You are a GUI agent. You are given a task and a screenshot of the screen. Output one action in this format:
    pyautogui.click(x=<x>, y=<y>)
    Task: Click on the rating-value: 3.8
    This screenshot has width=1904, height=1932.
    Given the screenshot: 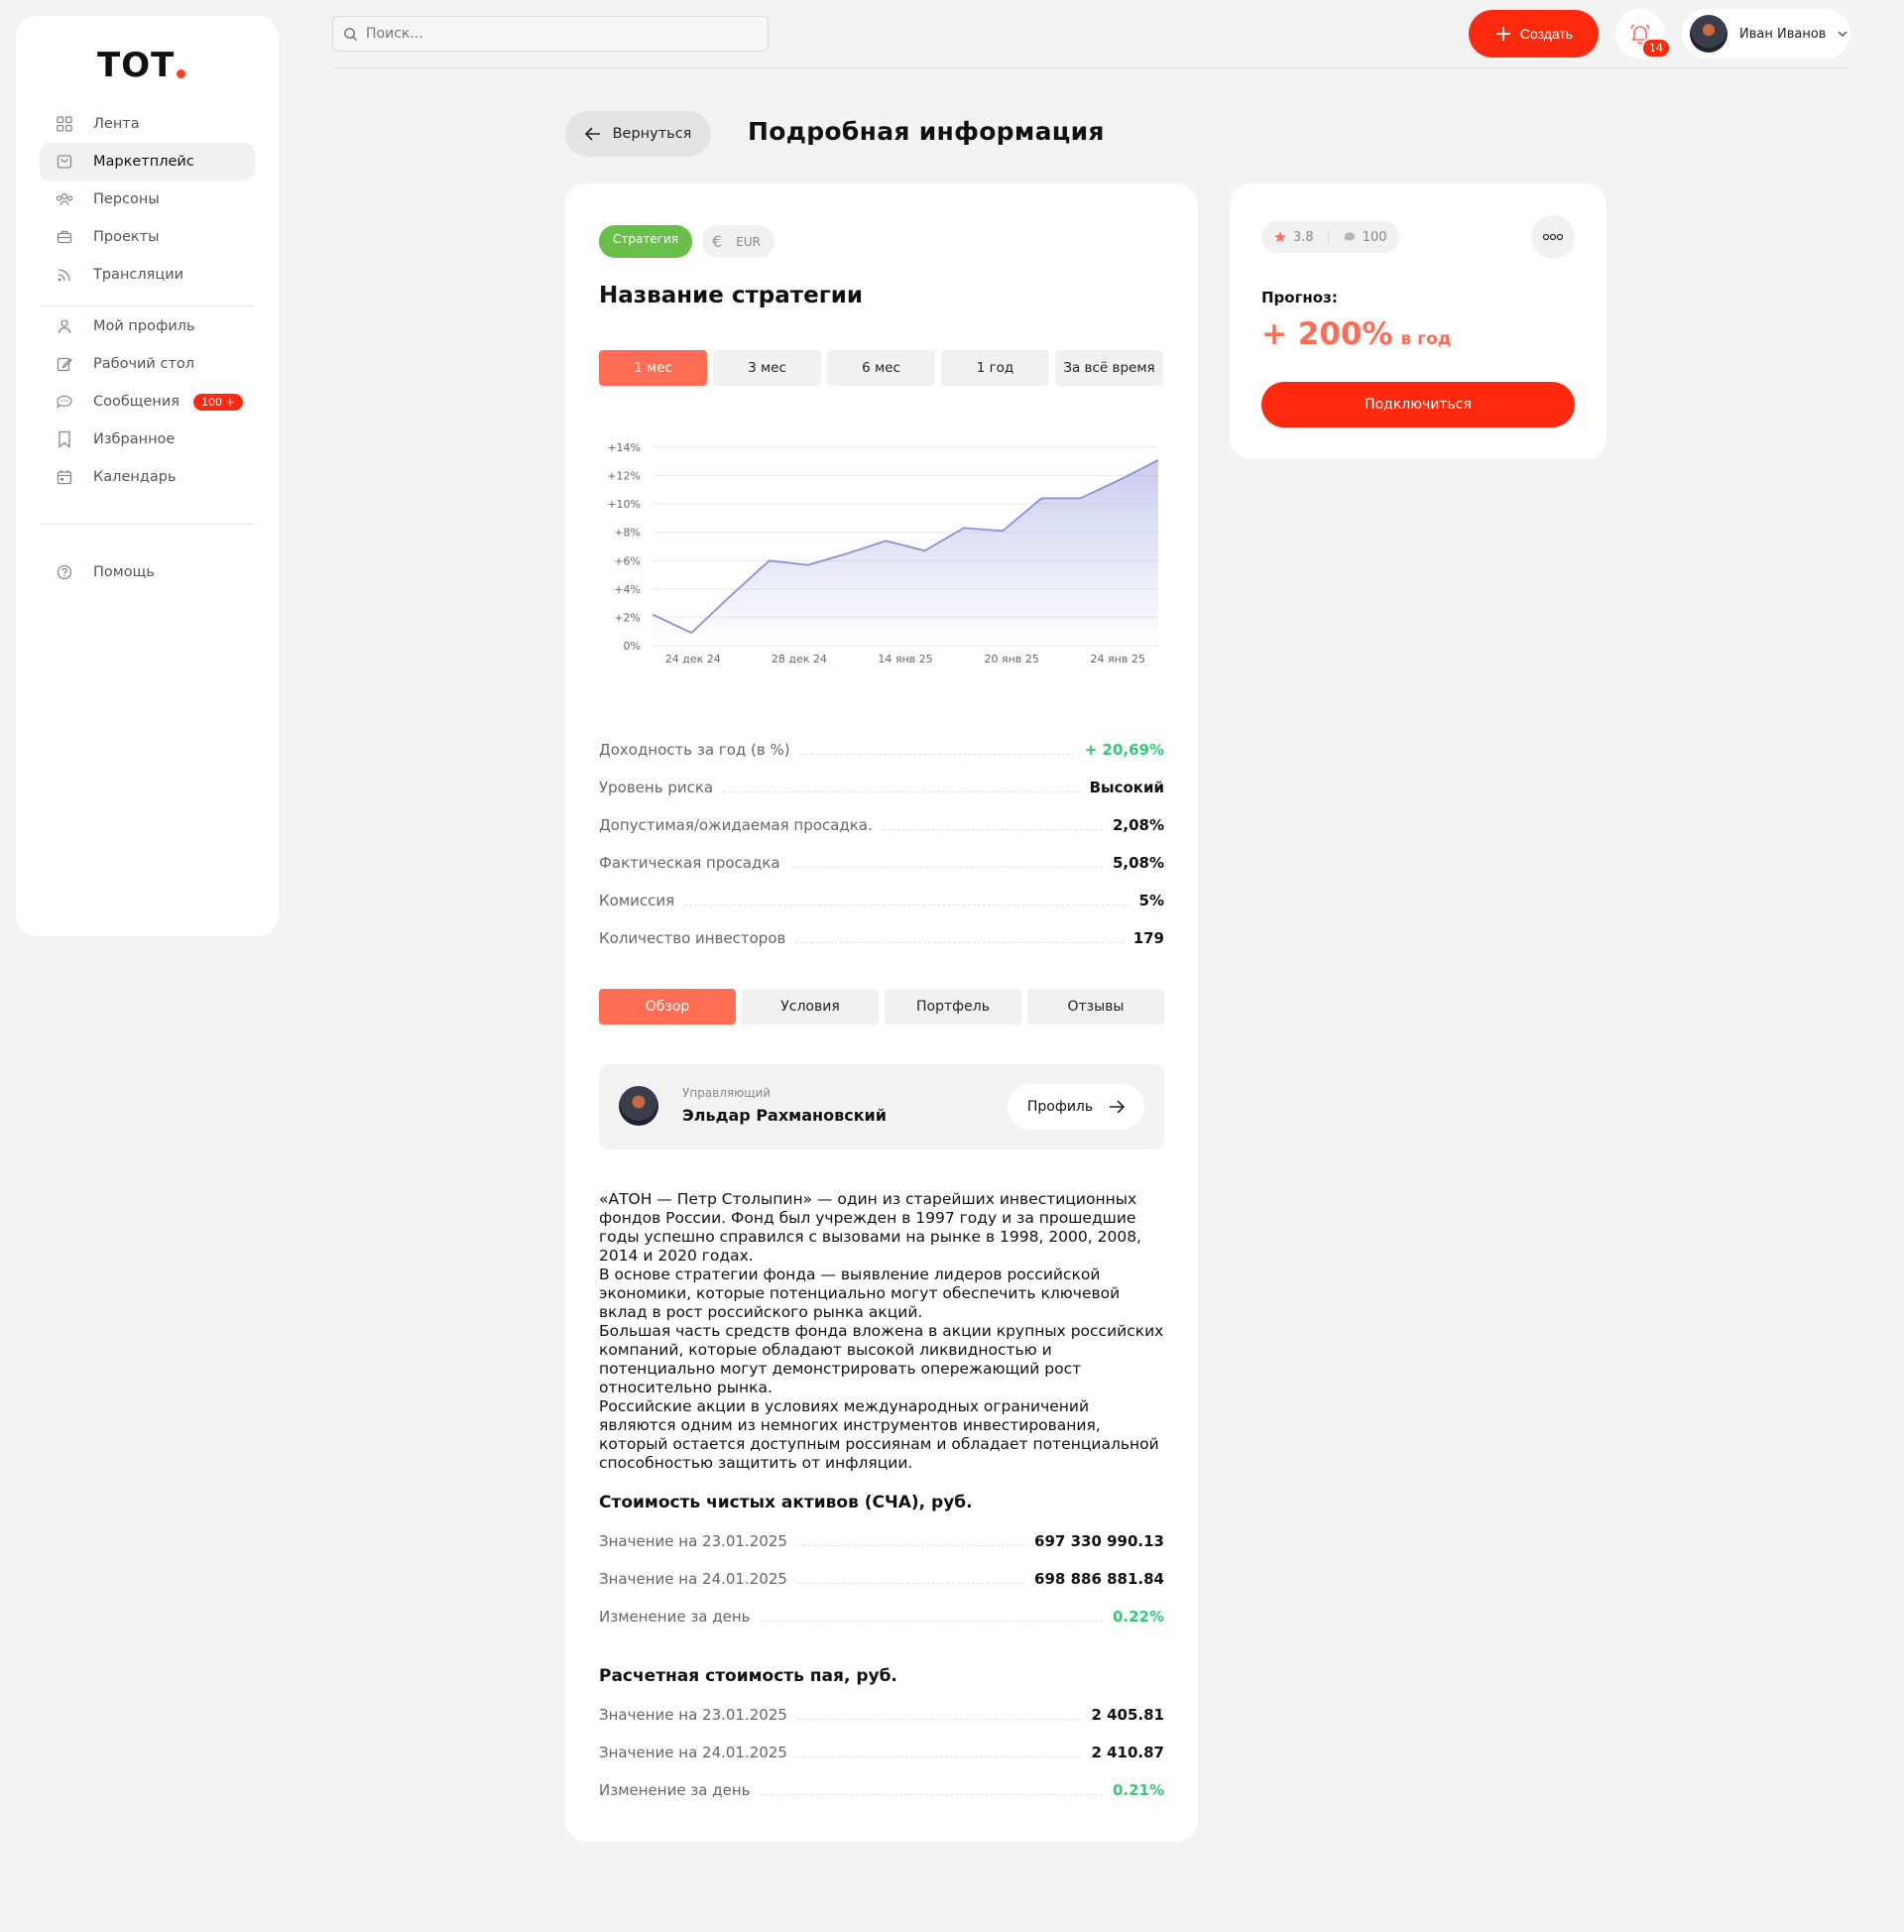 What is the action you would take?
    pyautogui.click(x=1303, y=237)
    